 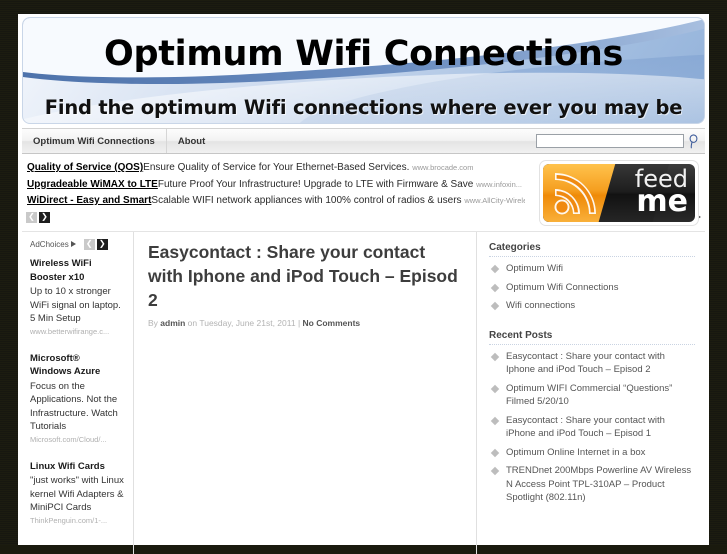 I want to click on left-ad-arrows: ❮ ❯, so click(x=96, y=244).